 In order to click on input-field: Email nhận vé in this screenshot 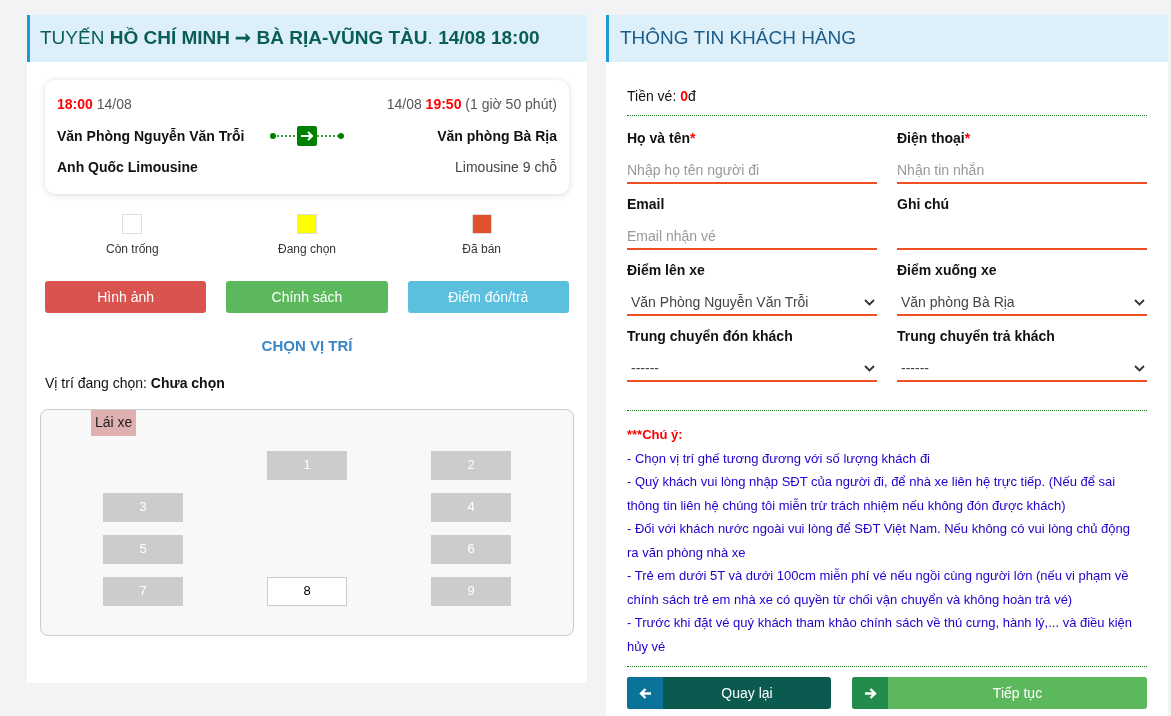, I will do `click(752, 237)`.